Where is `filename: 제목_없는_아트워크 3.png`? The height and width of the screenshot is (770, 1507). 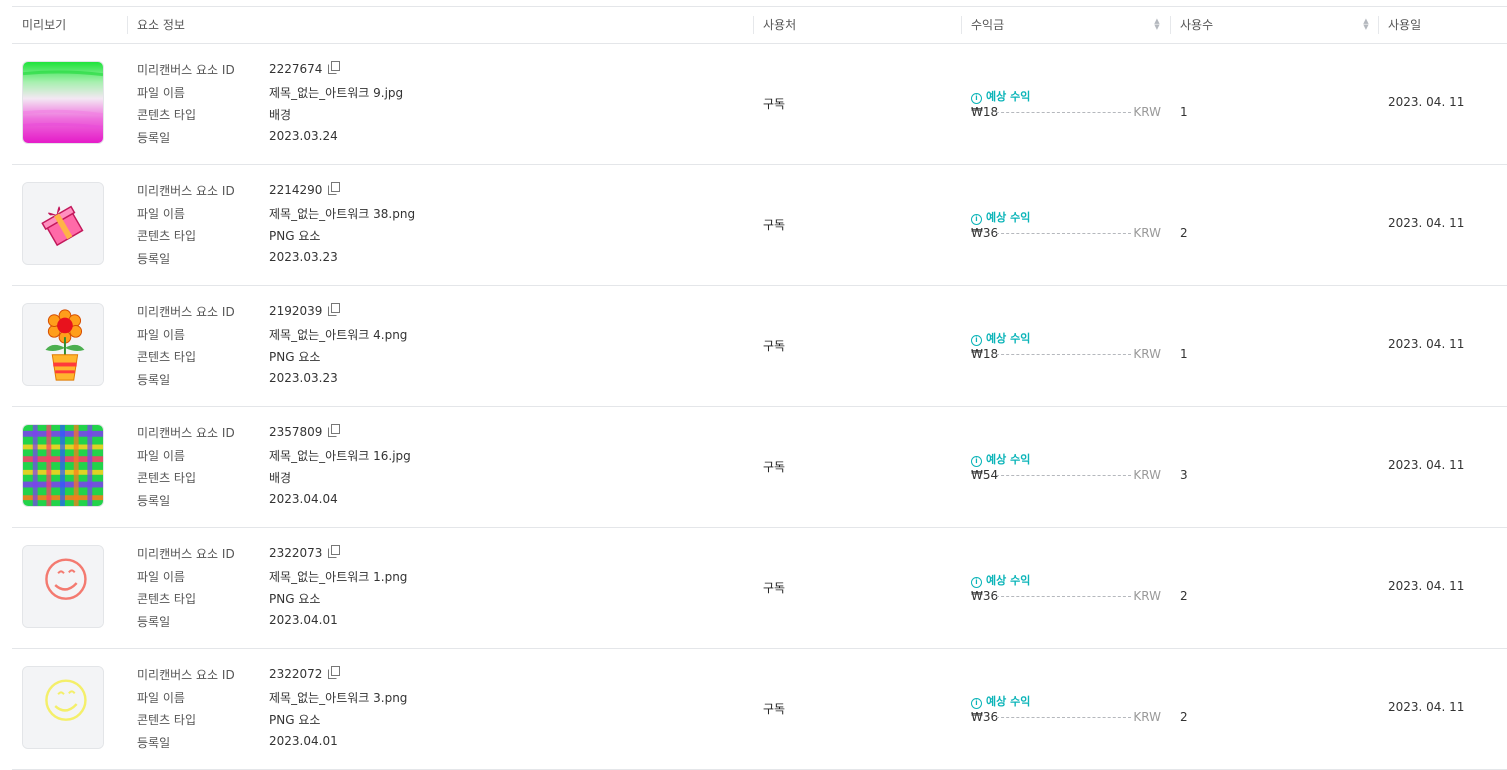 filename: 제목_없는_아트워크 3.png is located at coordinates (338, 698).